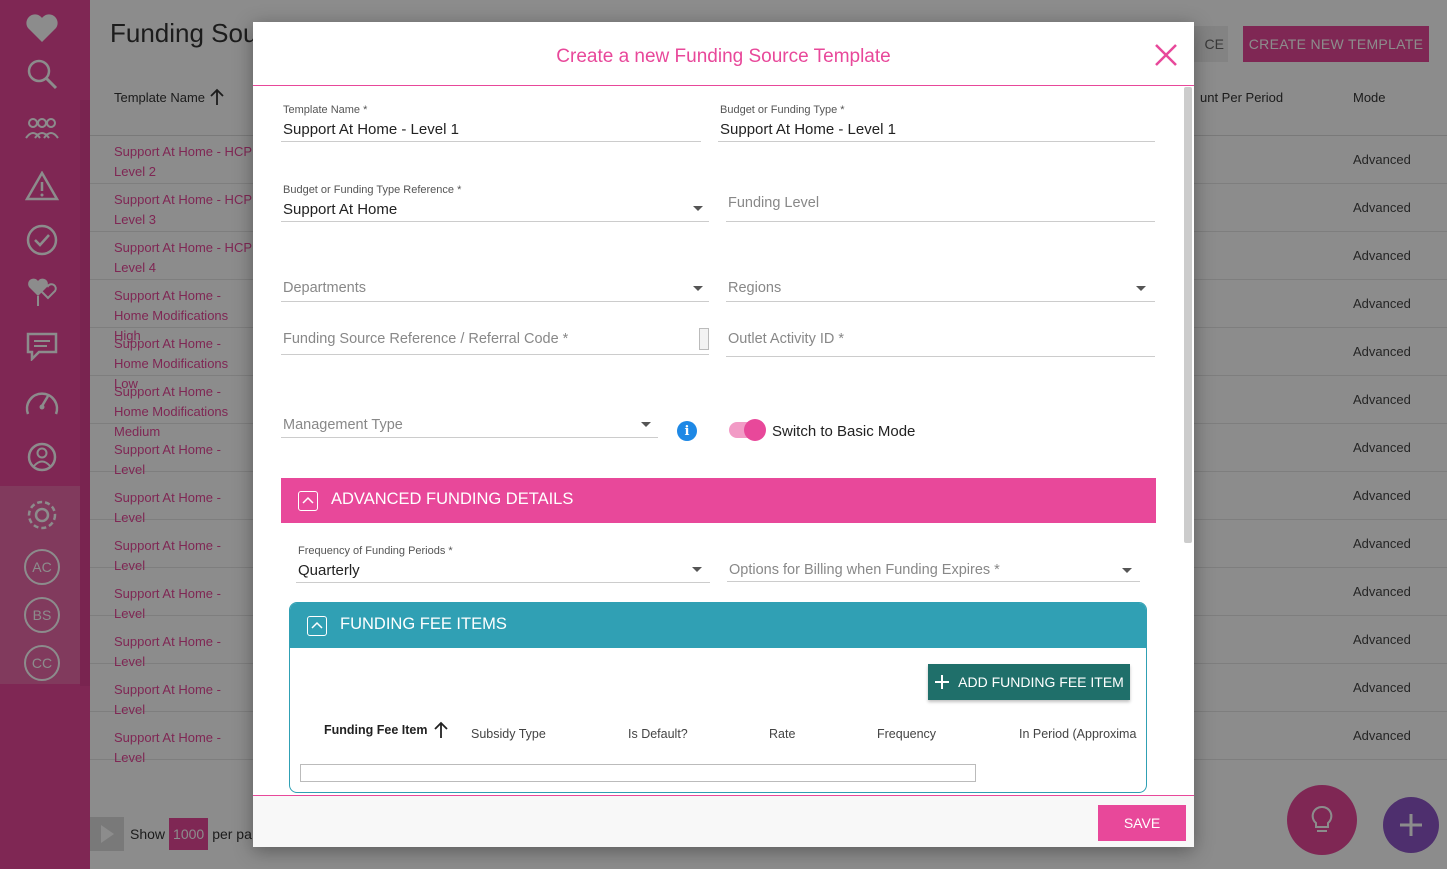  I want to click on basic-mode-label: Switch to Basic Mode, so click(844, 431).